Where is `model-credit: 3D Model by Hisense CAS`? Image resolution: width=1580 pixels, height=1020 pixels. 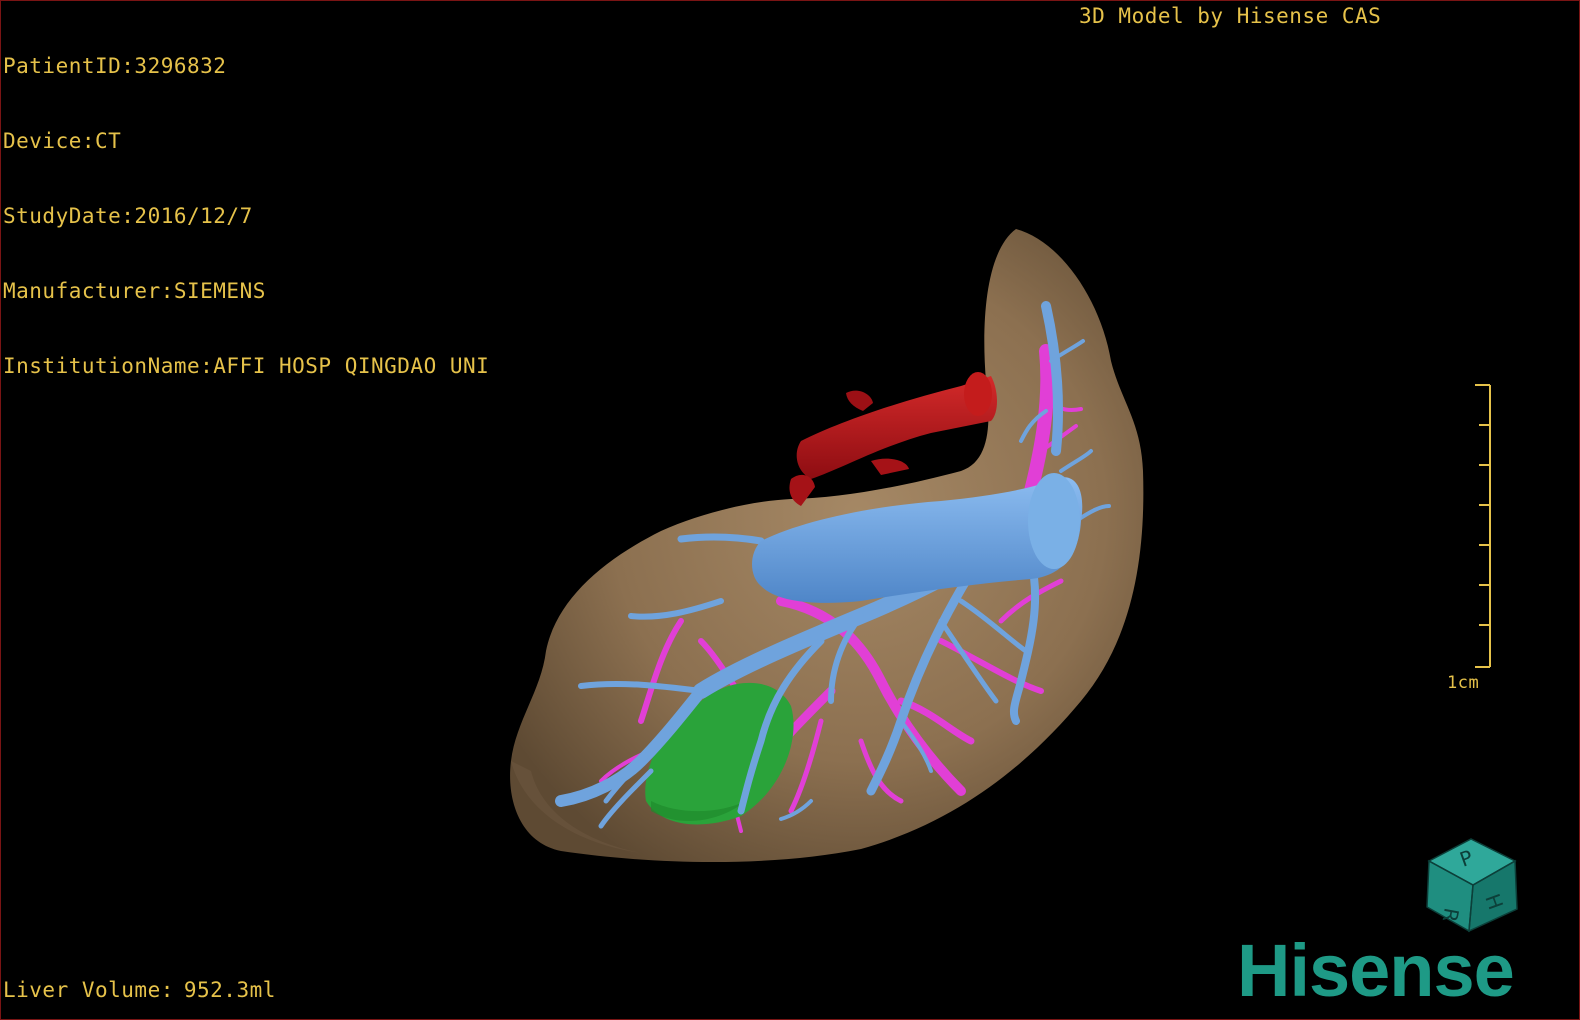 model-credit: 3D Model by Hisense CAS is located at coordinates (1230, 16).